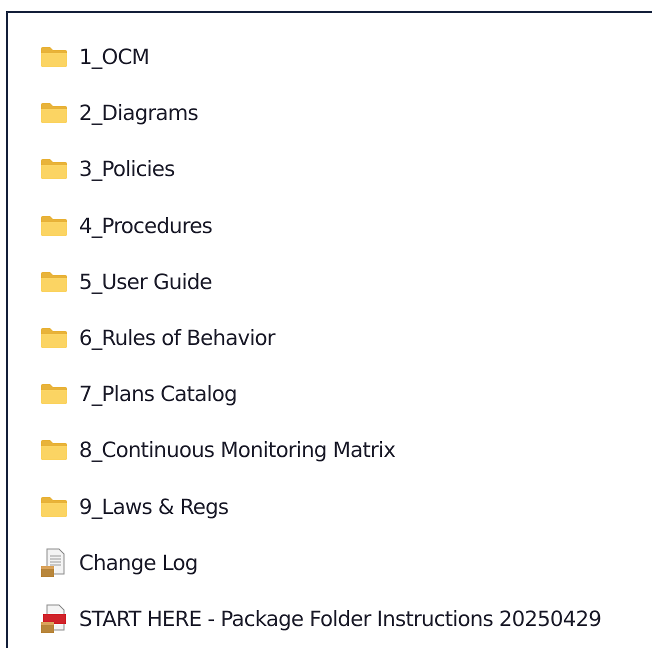  Describe the element at coordinates (138, 562) in the screenshot. I see `file-name: Change Log` at that location.